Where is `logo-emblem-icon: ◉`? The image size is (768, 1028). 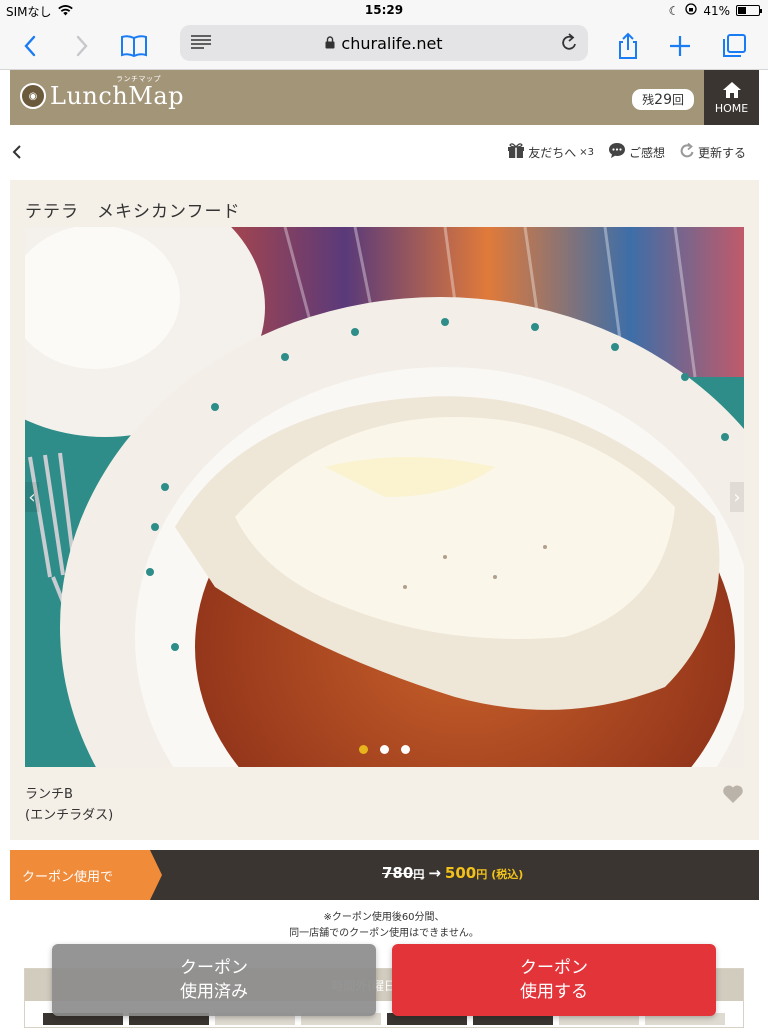 logo-emblem-icon: ◉ is located at coordinates (33, 96).